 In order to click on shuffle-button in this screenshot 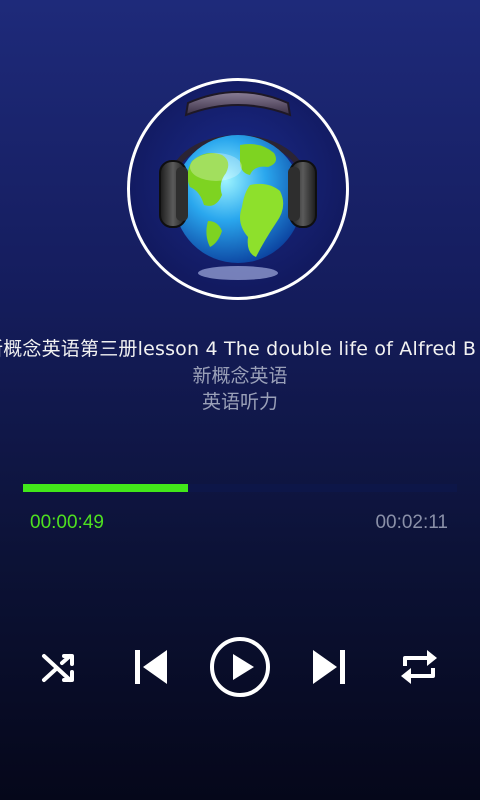, I will do `click(61, 667)`.